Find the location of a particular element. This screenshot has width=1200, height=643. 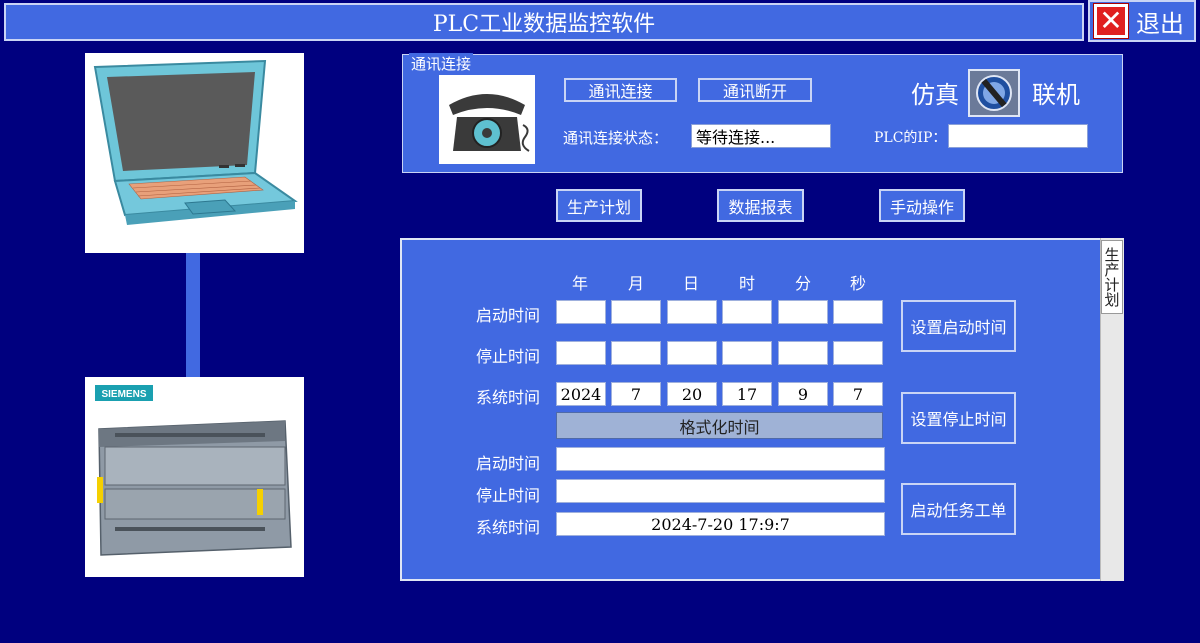

start-work-order-button: 启动任务工单 is located at coordinates (958, 509).